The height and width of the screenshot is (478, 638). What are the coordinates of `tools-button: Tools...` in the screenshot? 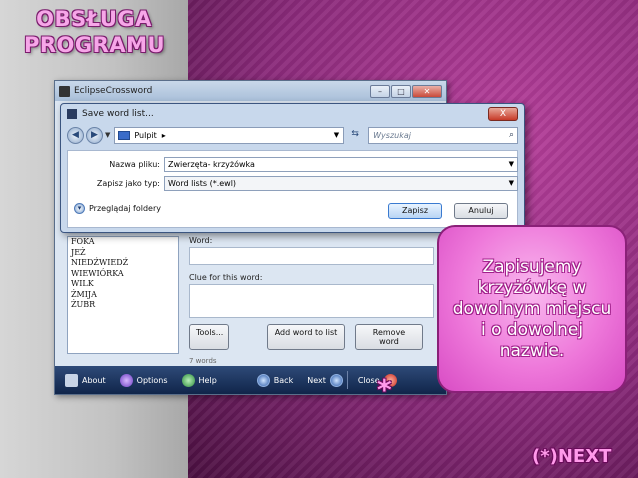 It's located at (209, 337).